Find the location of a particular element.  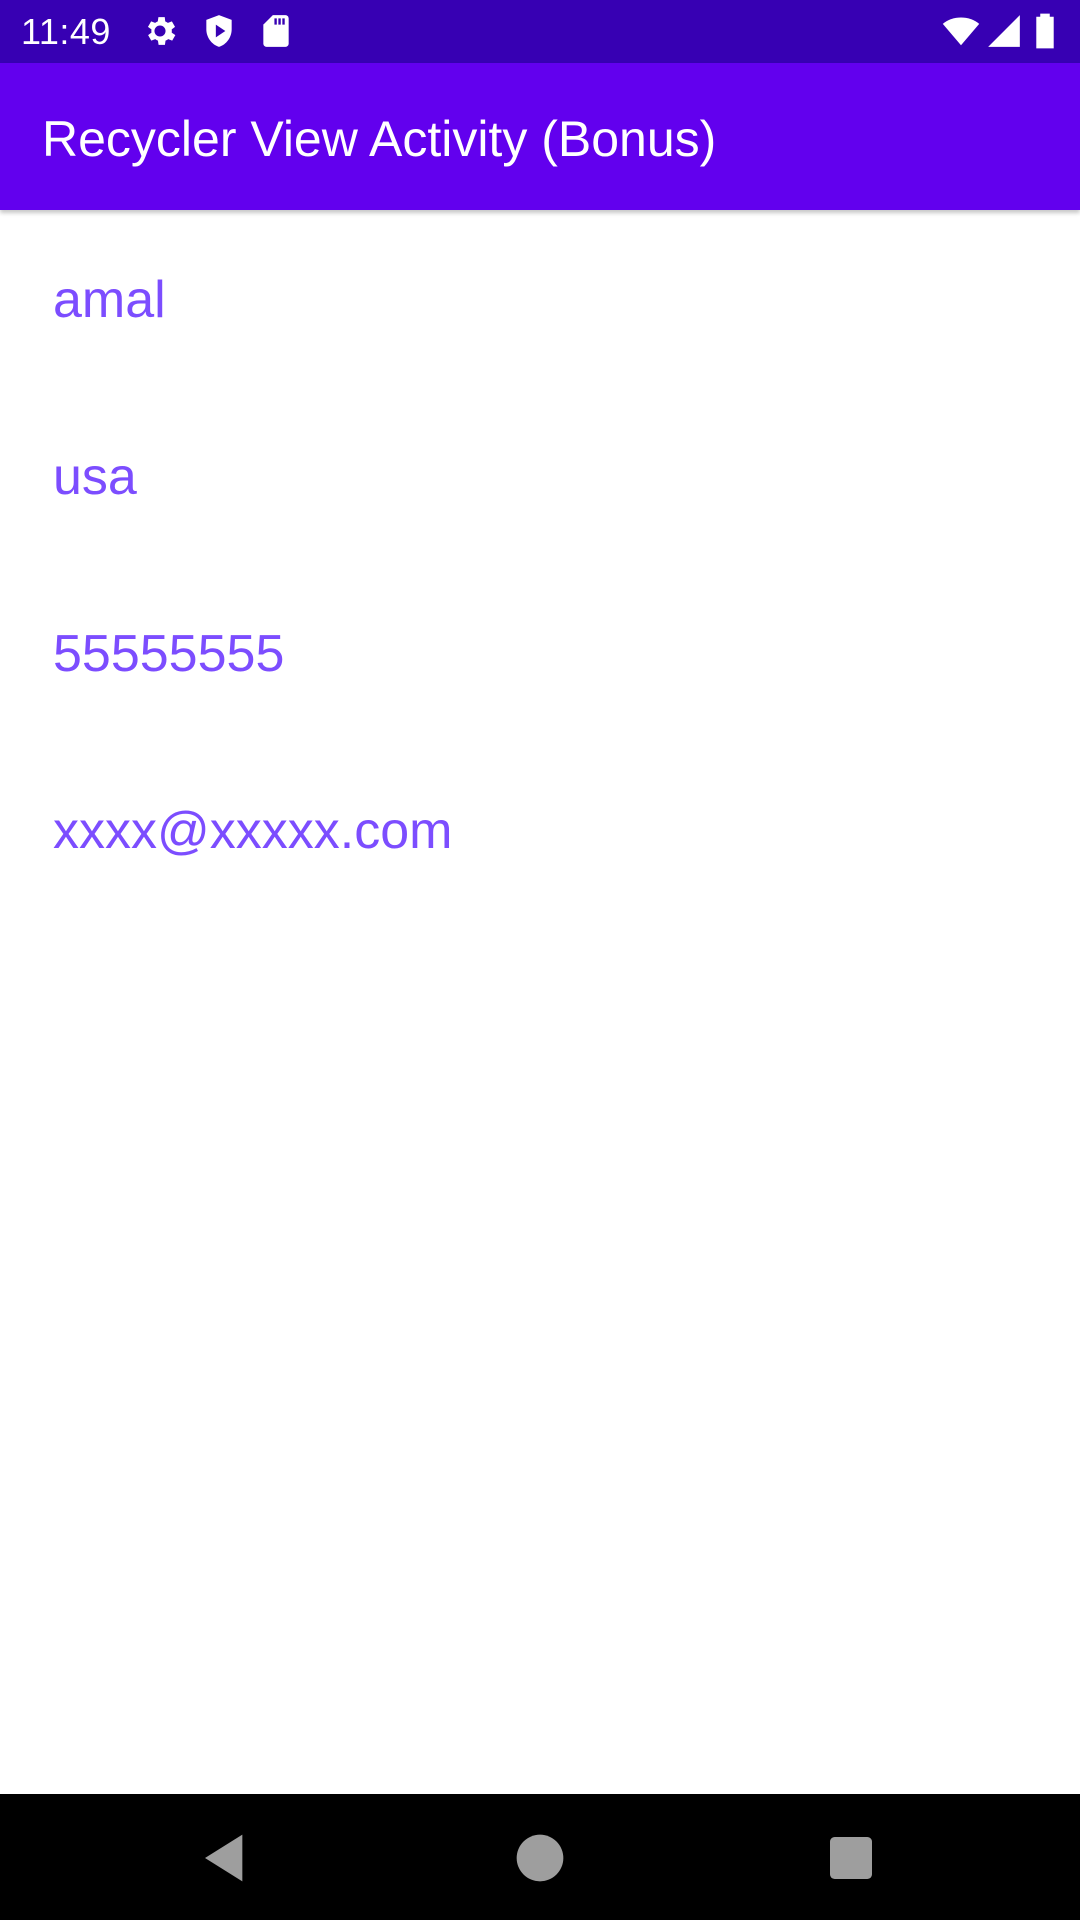

shield-play-icon is located at coordinates (219, 31).